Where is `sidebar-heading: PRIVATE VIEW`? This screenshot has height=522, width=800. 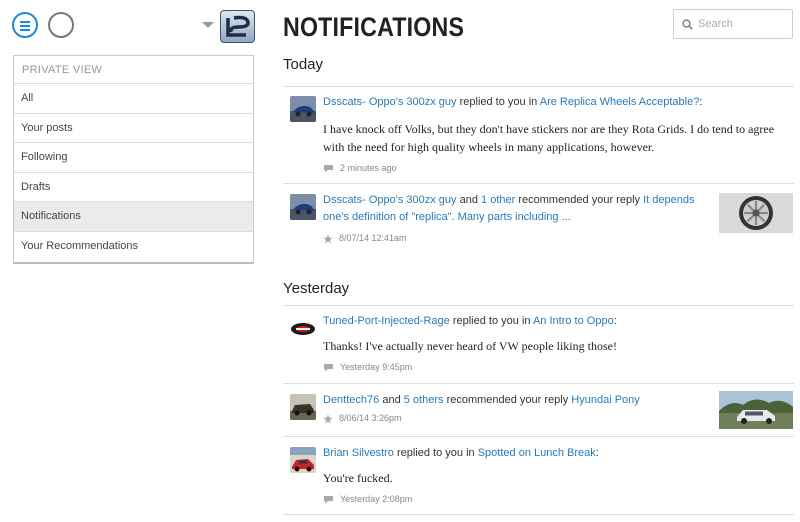 sidebar-heading: PRIVATE VIEW is located at coordinates (133, 70).